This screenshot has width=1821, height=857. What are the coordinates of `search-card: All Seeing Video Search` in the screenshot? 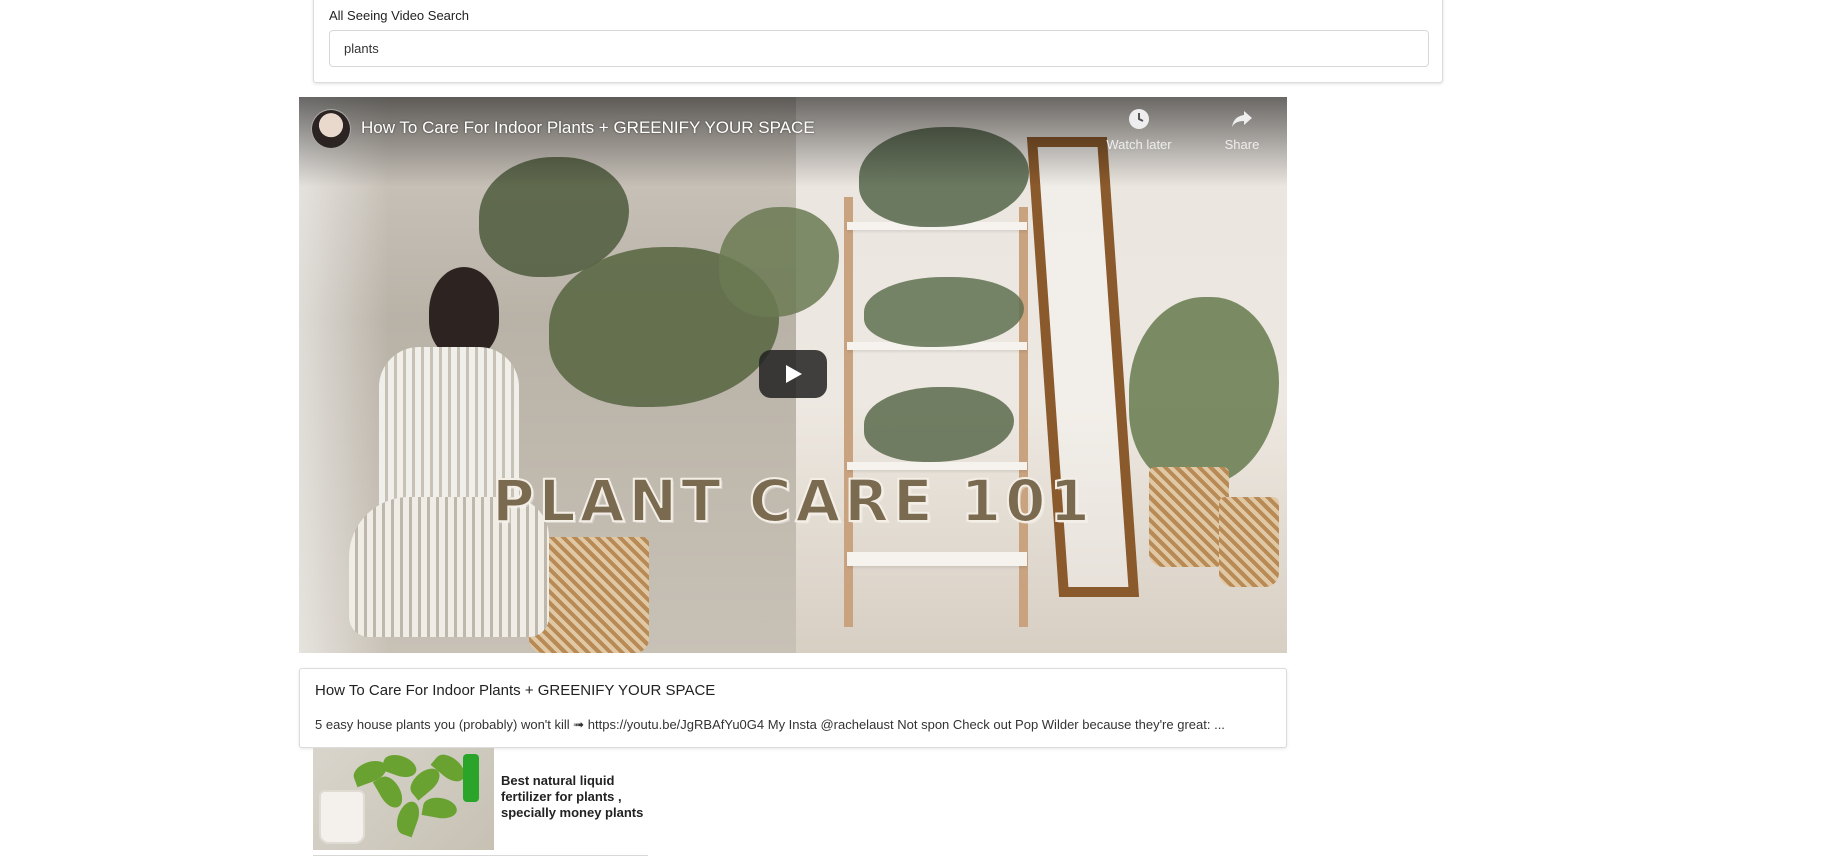 It's located at (878, 41).